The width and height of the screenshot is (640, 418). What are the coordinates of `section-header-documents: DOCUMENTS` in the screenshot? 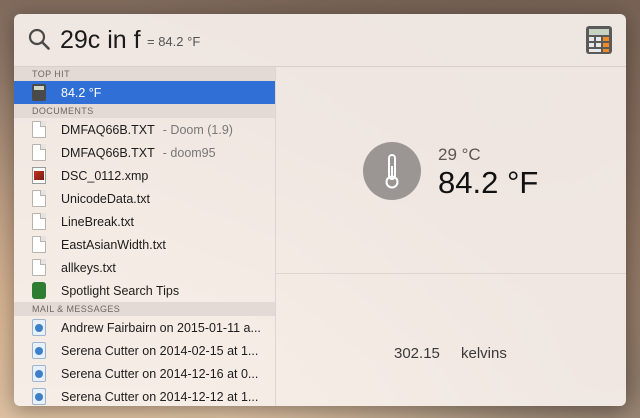 It's located at (144, 111).